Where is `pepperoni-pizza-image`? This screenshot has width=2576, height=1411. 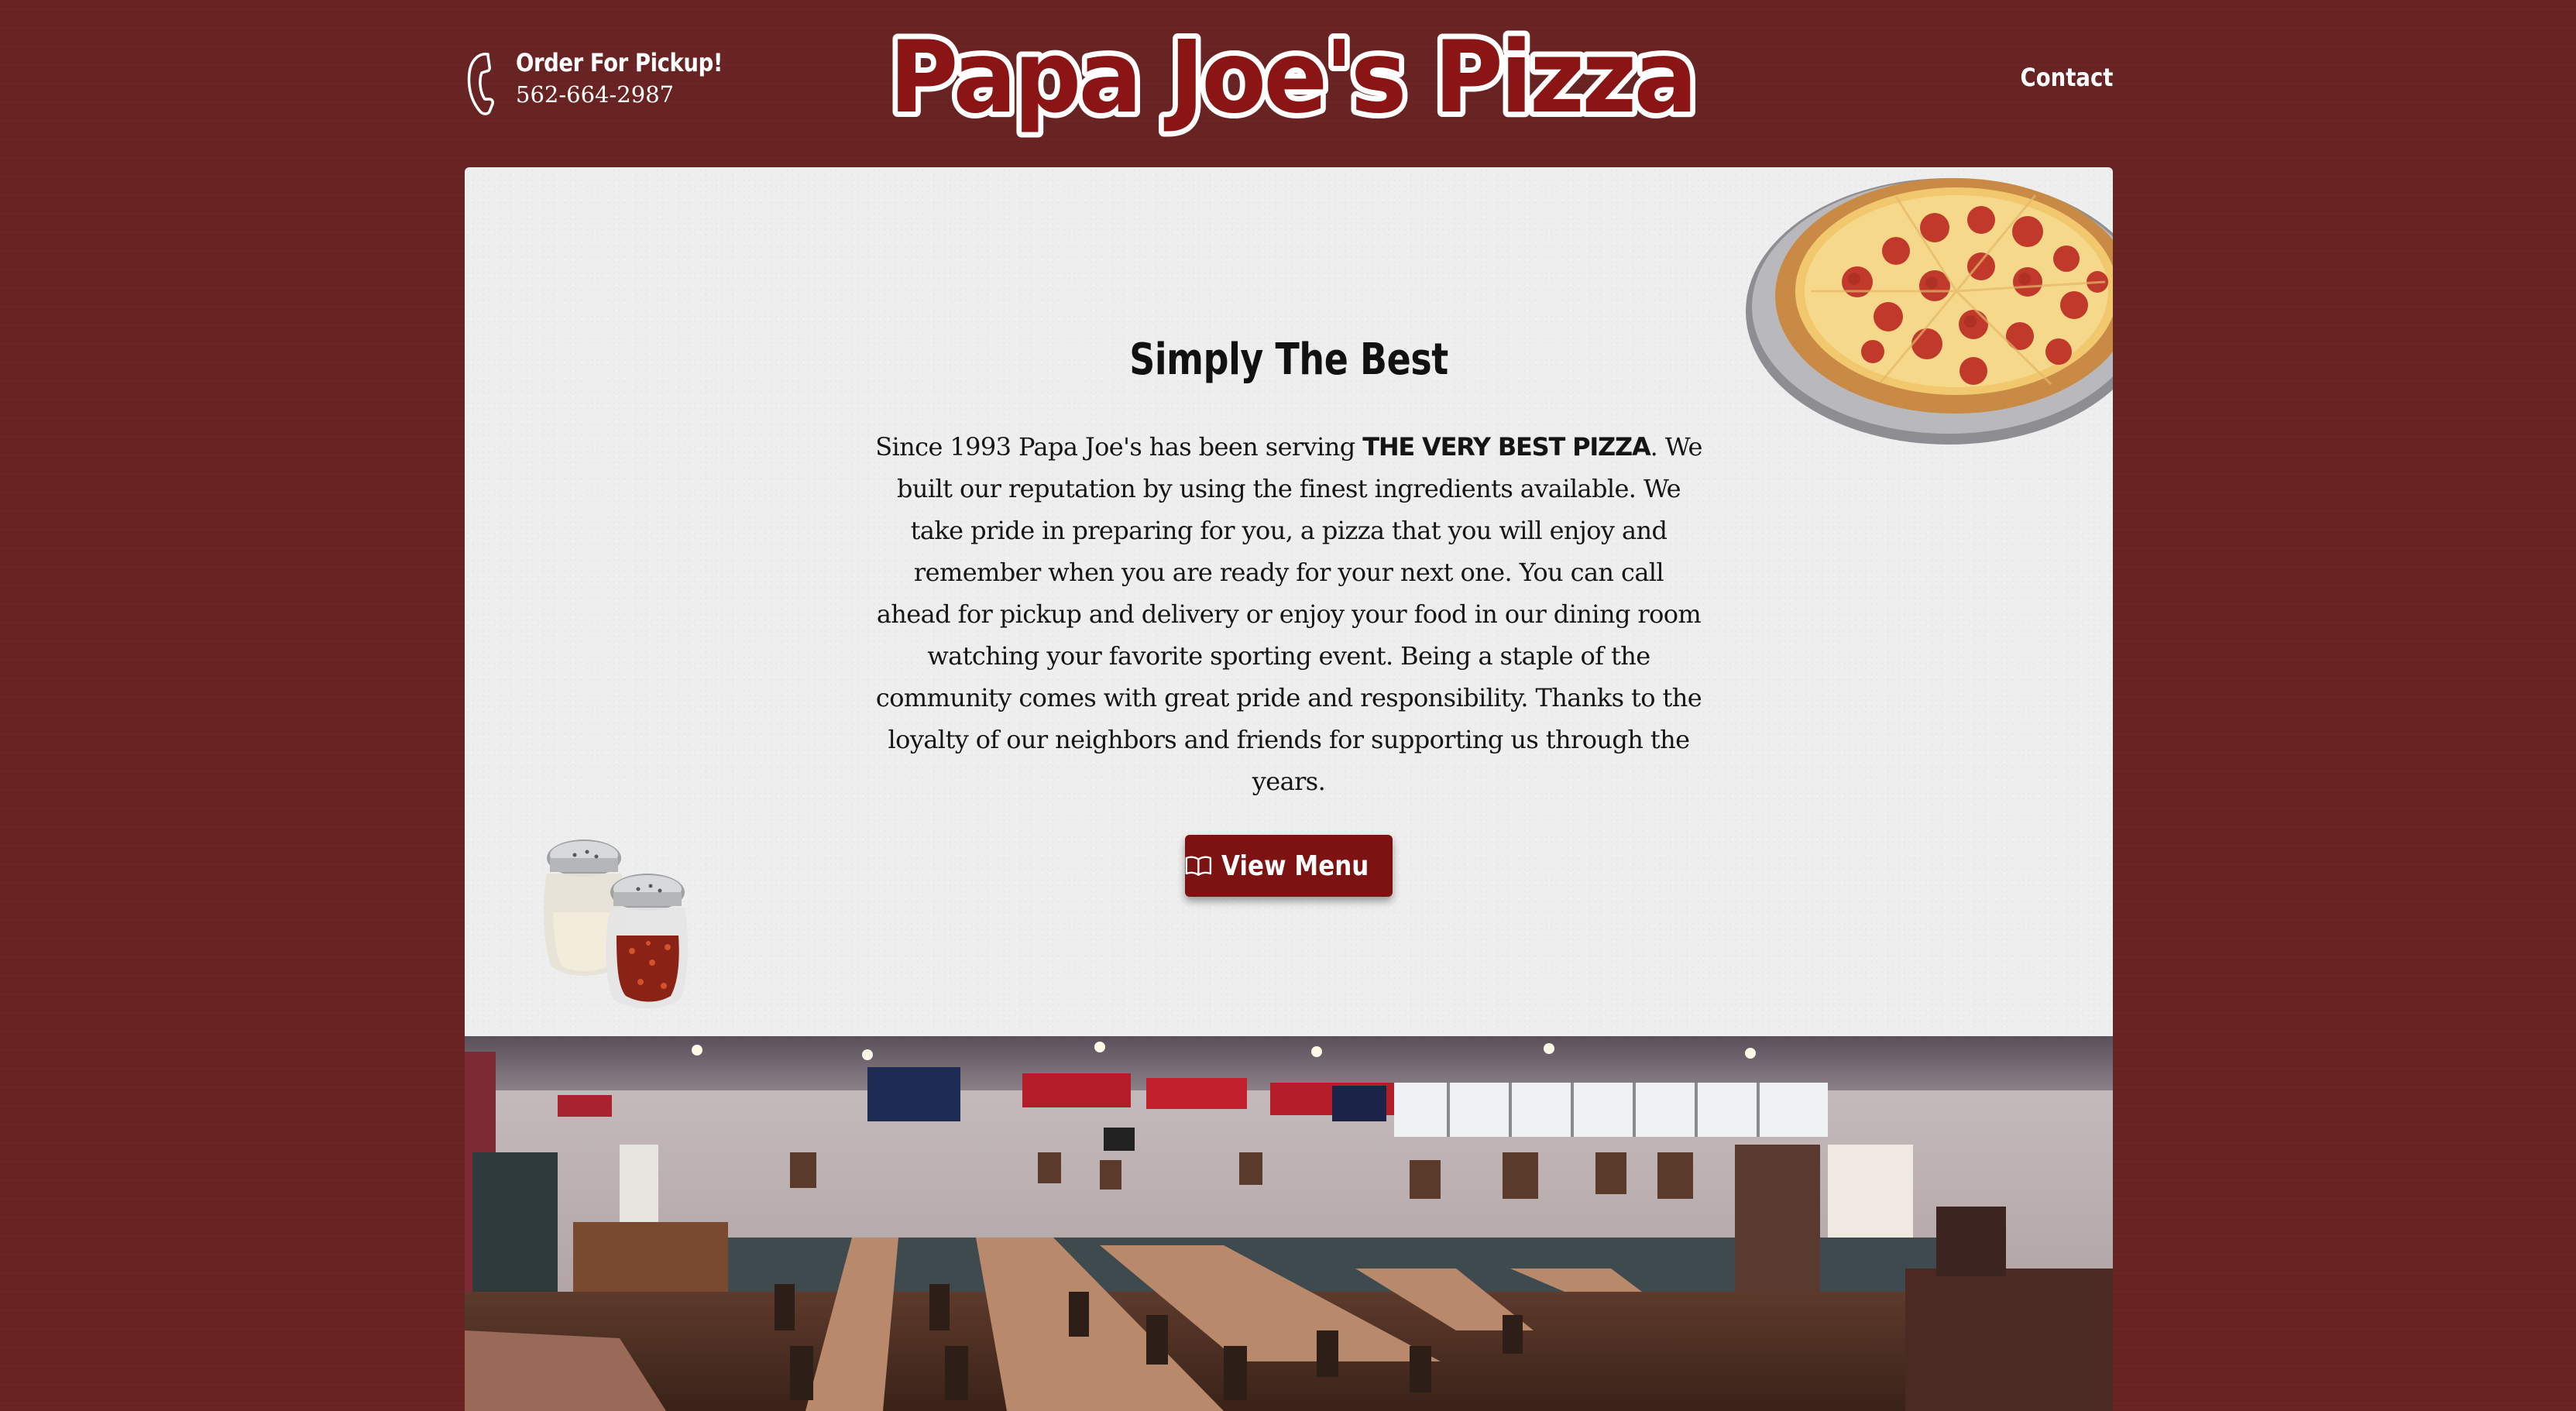
pepperoni-pizza-image is located at coordinates (1929, 311).